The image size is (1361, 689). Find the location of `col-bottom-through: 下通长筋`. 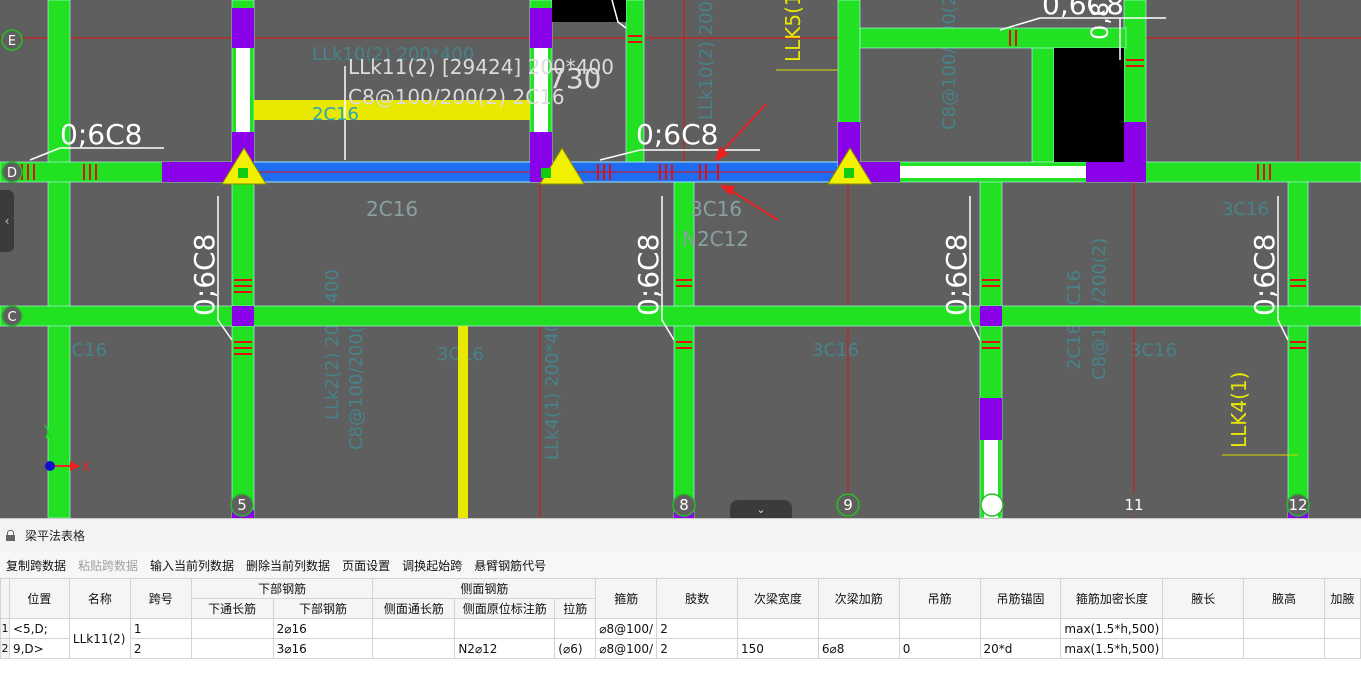

col-bottom-through: 下通长筋 is located at coordinates (232, 608).